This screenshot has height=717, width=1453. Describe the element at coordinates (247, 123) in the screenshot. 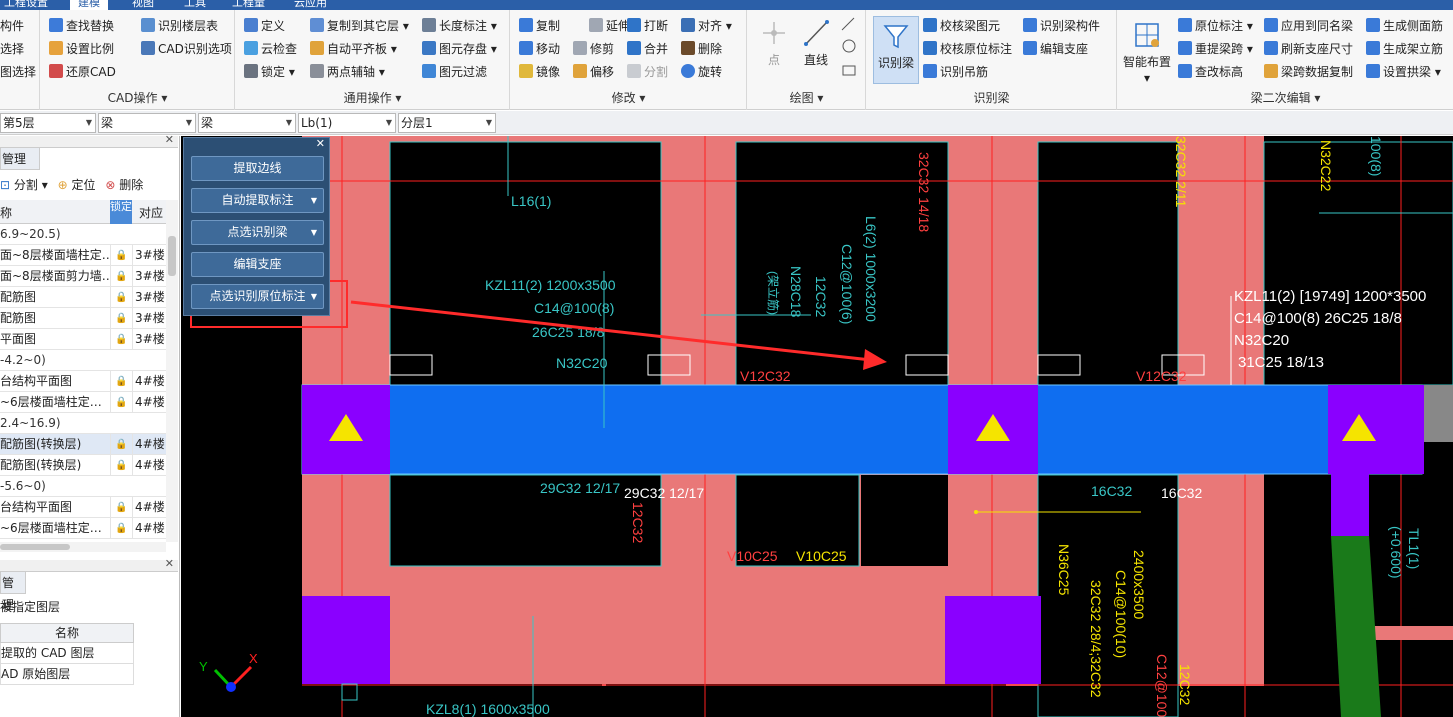

I see `type-select: 梁 ▼` at that location.